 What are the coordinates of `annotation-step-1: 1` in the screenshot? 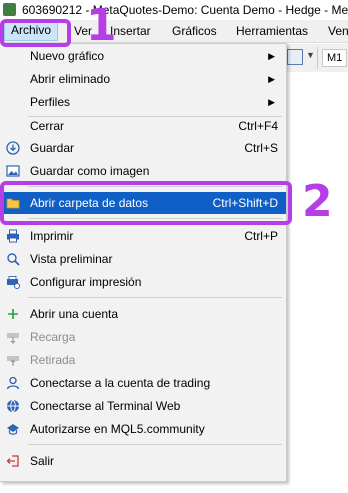 It's located at (101, 25).